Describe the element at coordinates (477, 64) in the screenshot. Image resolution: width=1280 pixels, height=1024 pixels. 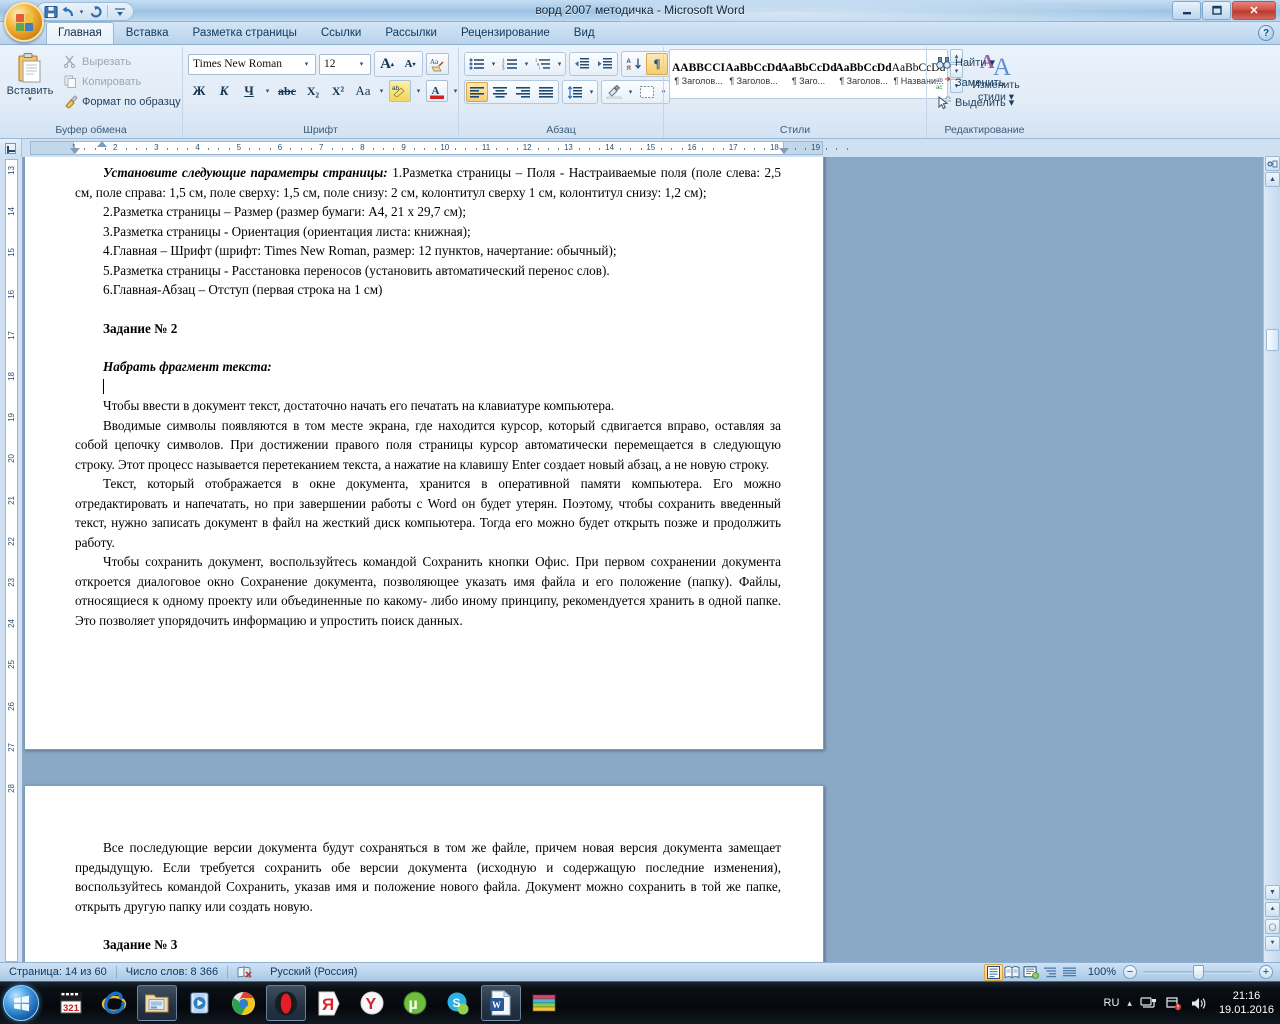
I see `bullets-icon` at that location.